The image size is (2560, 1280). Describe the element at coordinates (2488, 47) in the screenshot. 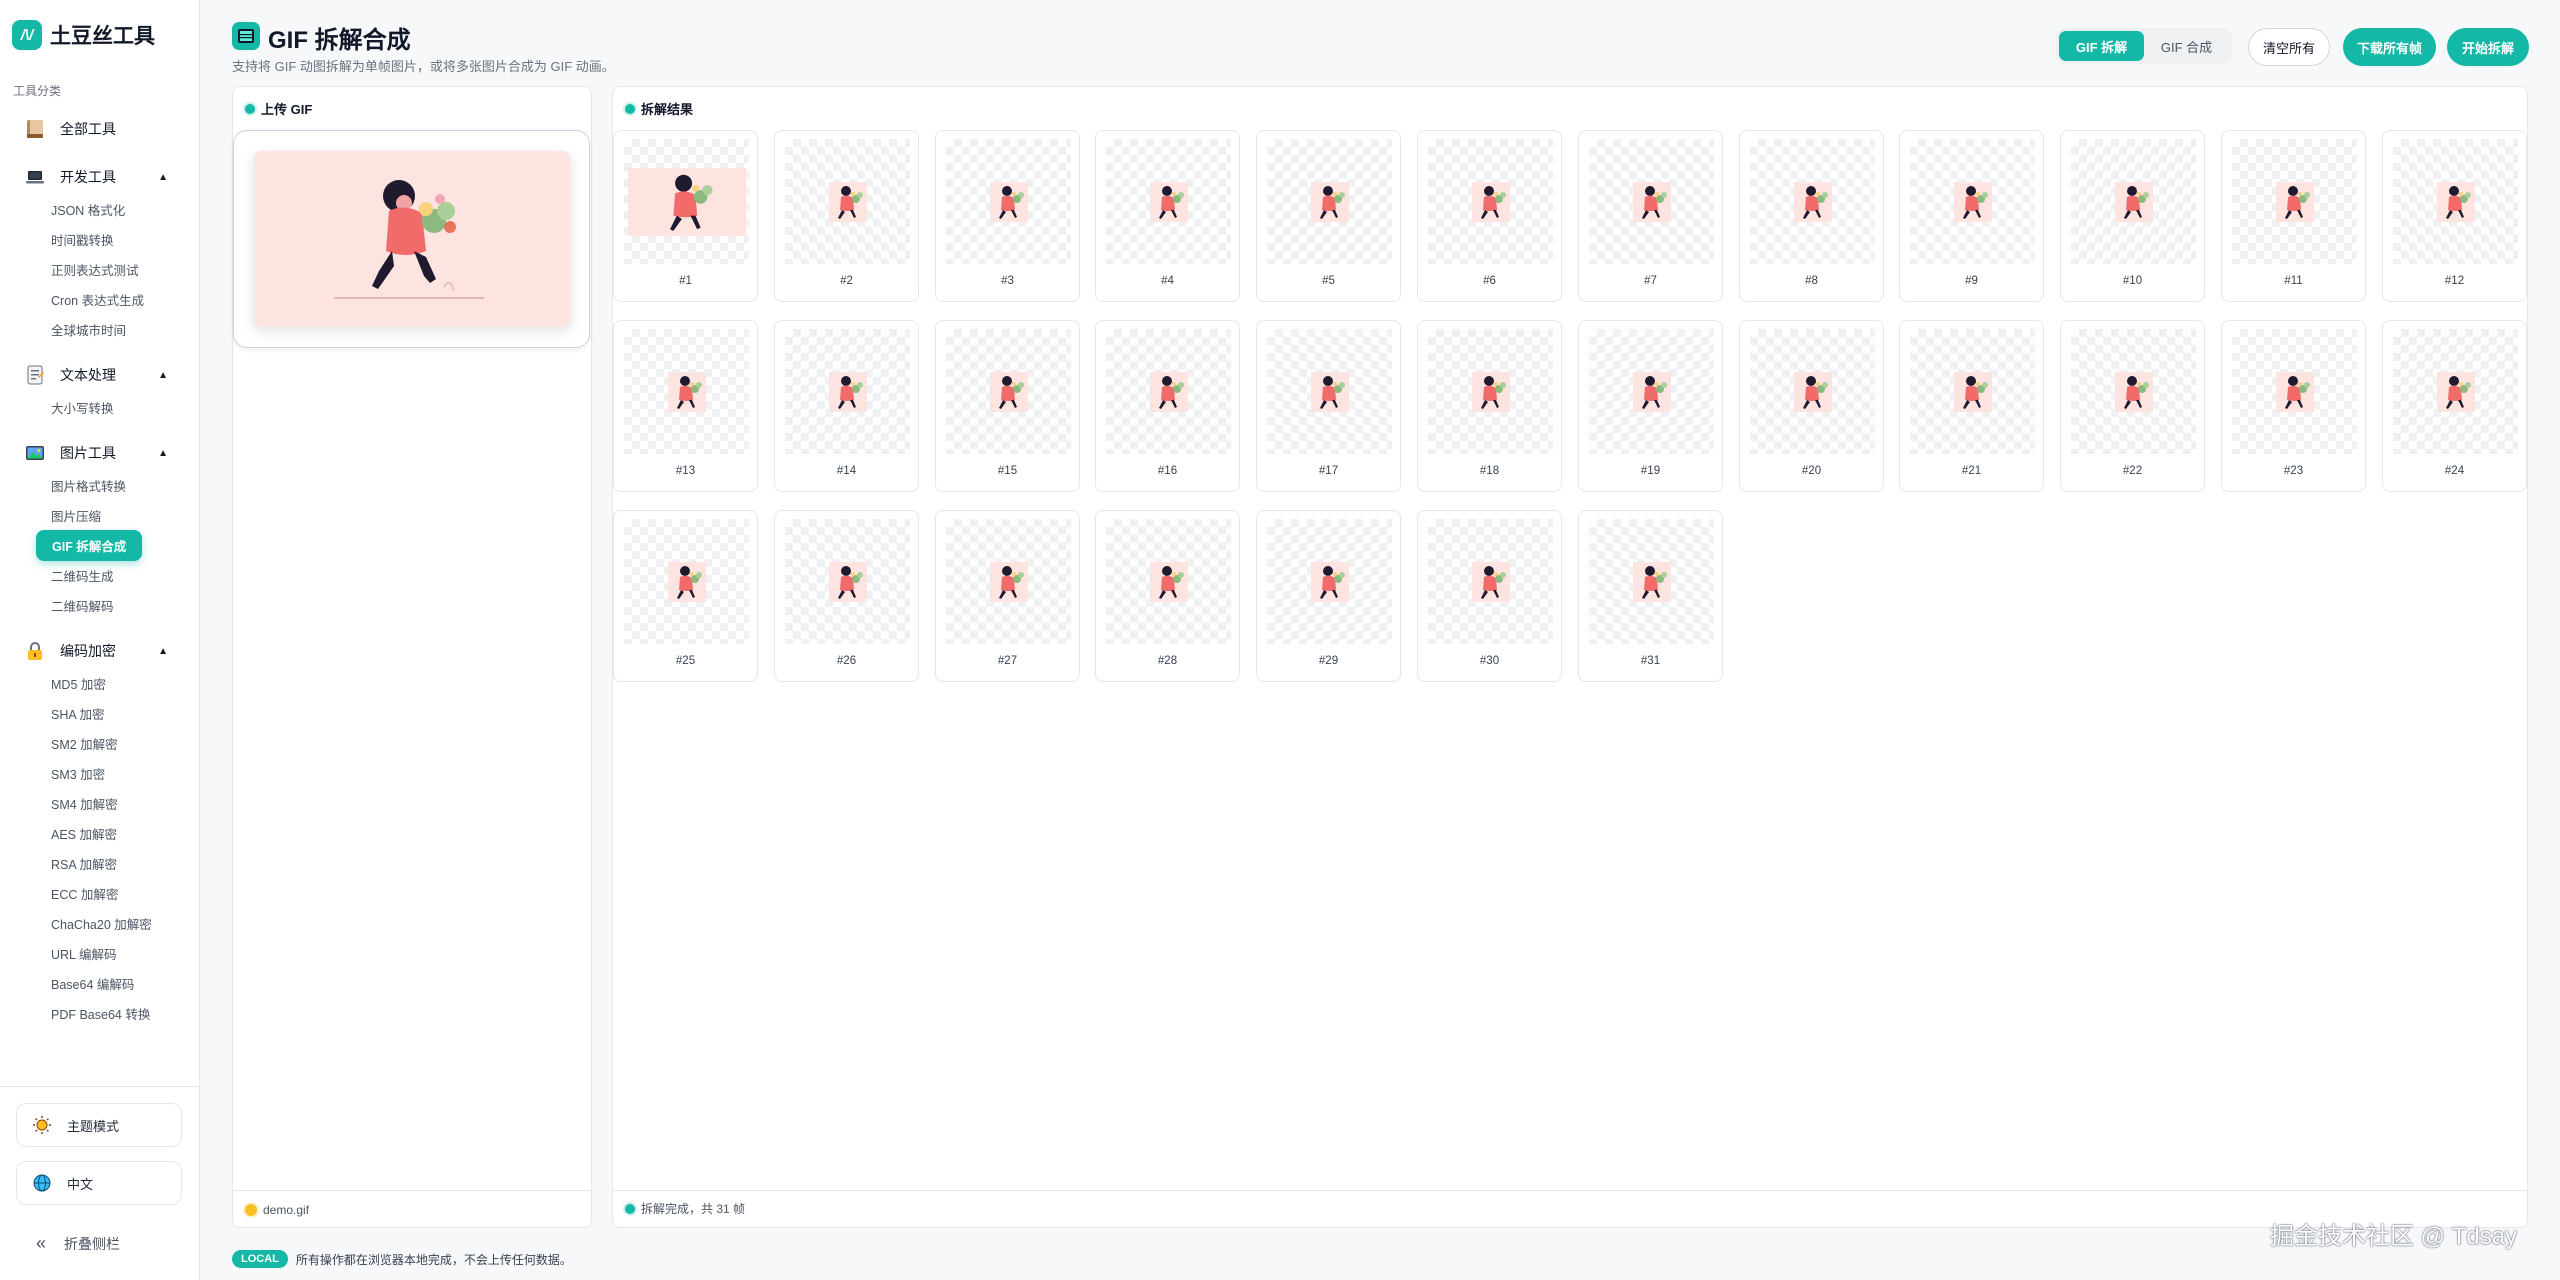

I see `start-split-button: 开始拆解` at that location.